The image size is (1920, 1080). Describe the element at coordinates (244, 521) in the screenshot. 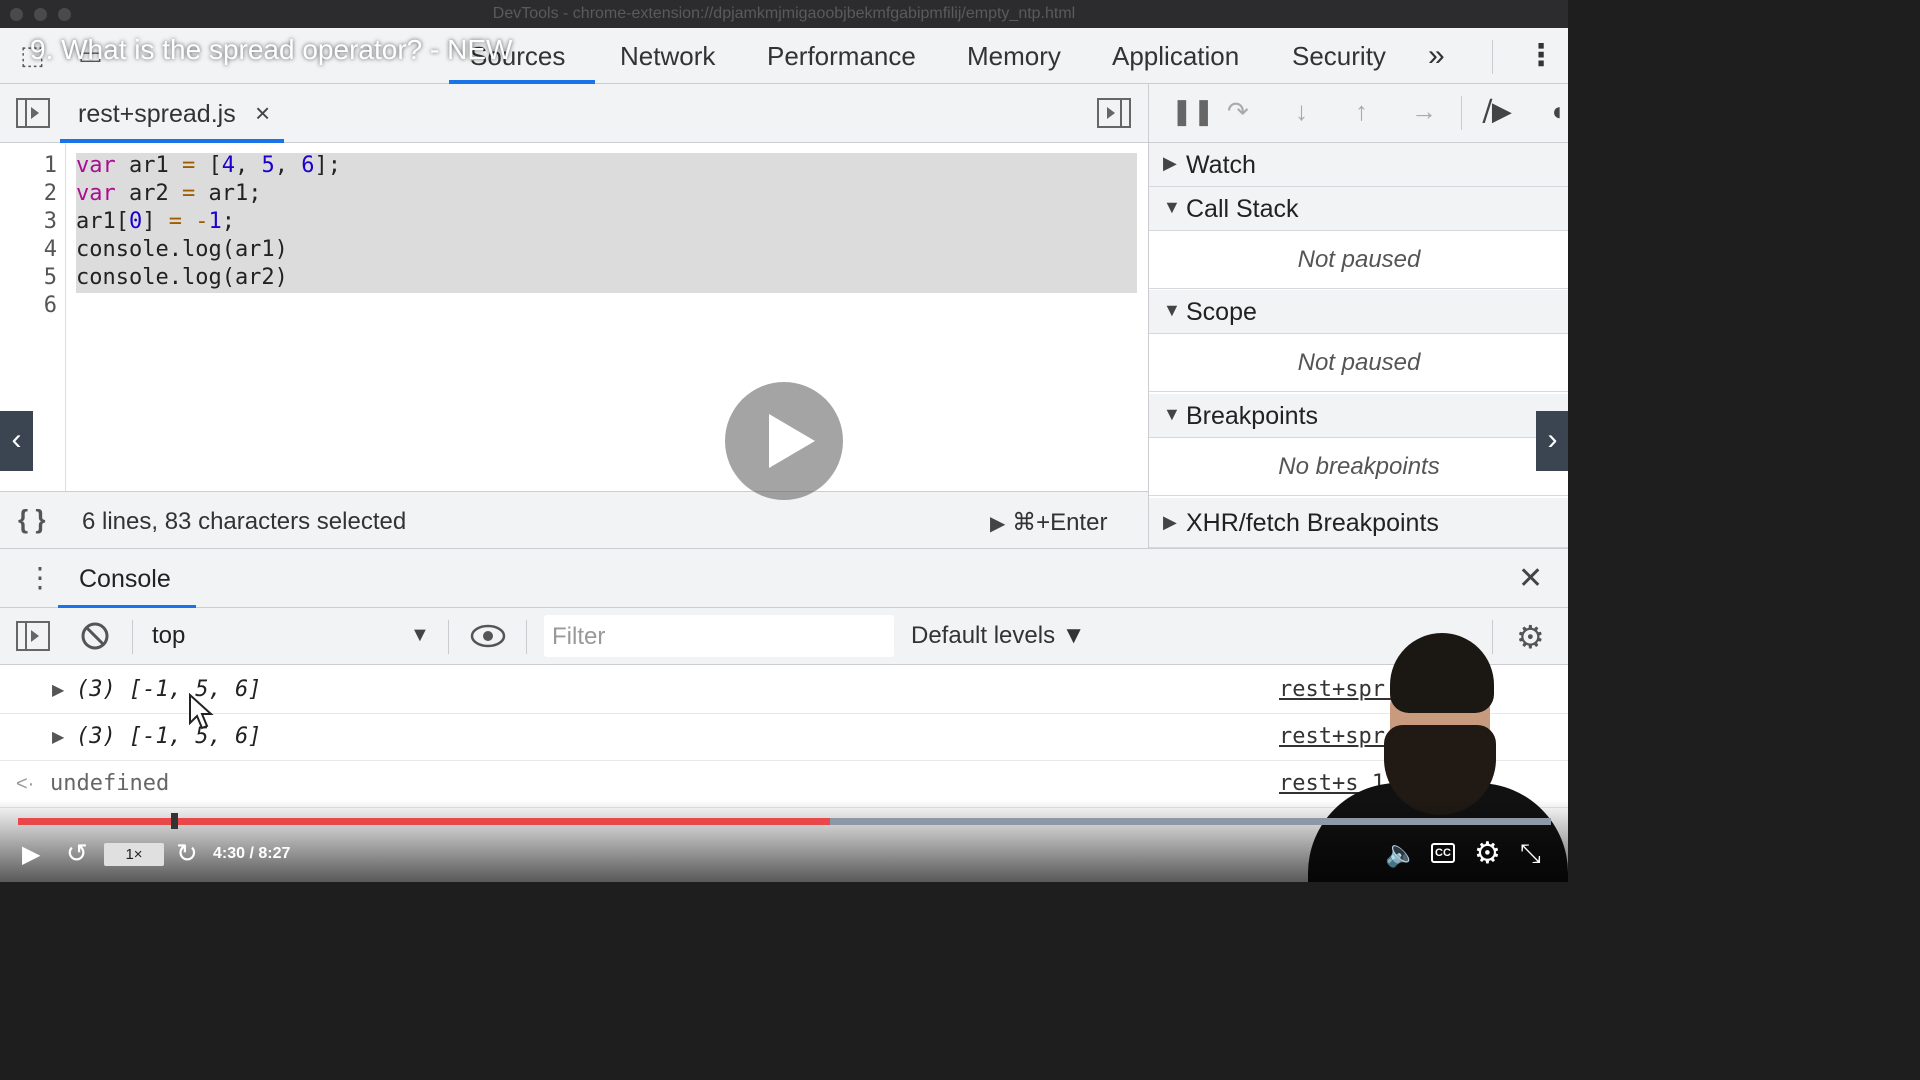

I see `selection-info: 6 lines, 83 characters selected` at that location.